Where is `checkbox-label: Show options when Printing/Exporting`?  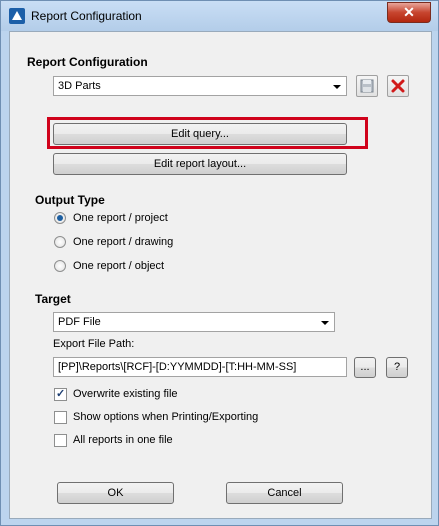
checkbox-label: Show options when Printing/Exporting is located at coordinates (166, 417).